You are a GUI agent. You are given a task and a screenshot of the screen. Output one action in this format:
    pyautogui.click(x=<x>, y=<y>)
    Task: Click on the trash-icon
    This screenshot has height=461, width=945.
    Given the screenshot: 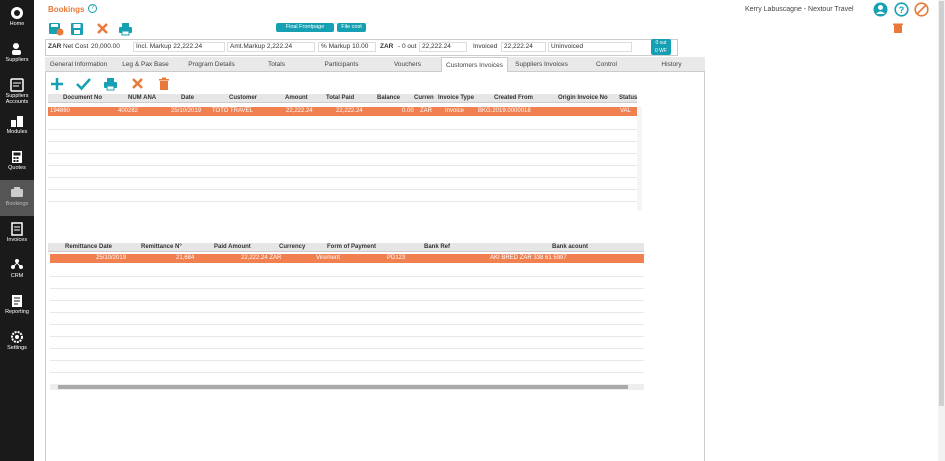 What is the action you would take?
    pyautogui.click(x=898, y=28)
    